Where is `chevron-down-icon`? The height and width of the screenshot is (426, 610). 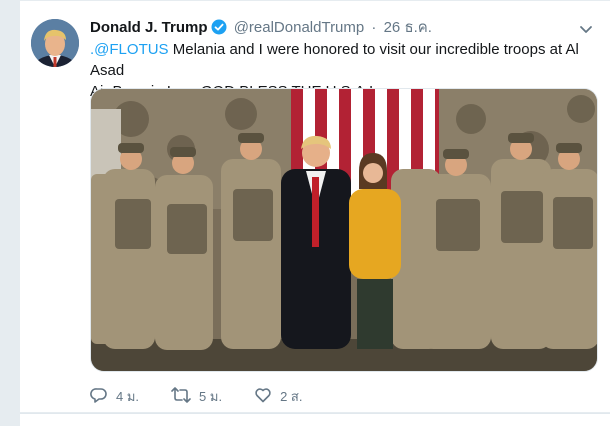 chevron-down-icon is located at coordinates (586, 29).